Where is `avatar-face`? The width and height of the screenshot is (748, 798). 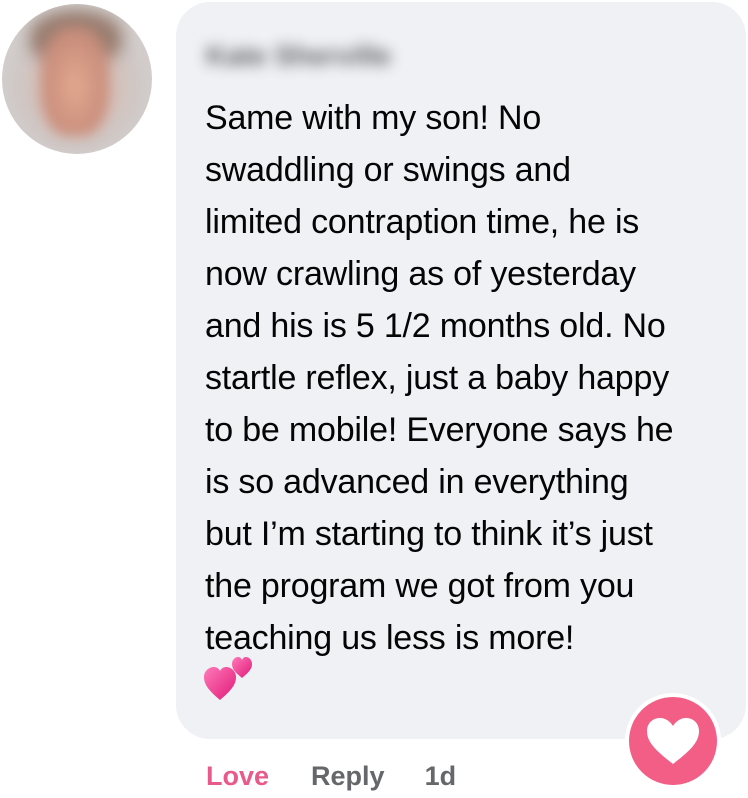 avatar-face is located at coordinates (75, 81).